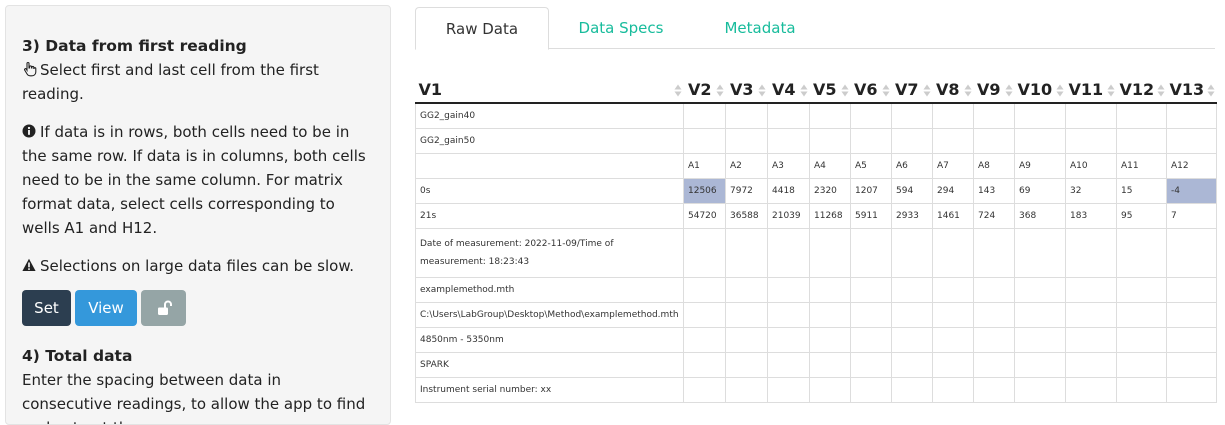  What do you see at coordinates (46, 308) in the screenshot?
I see `set-button: Set` at bounding box center [46, 308].